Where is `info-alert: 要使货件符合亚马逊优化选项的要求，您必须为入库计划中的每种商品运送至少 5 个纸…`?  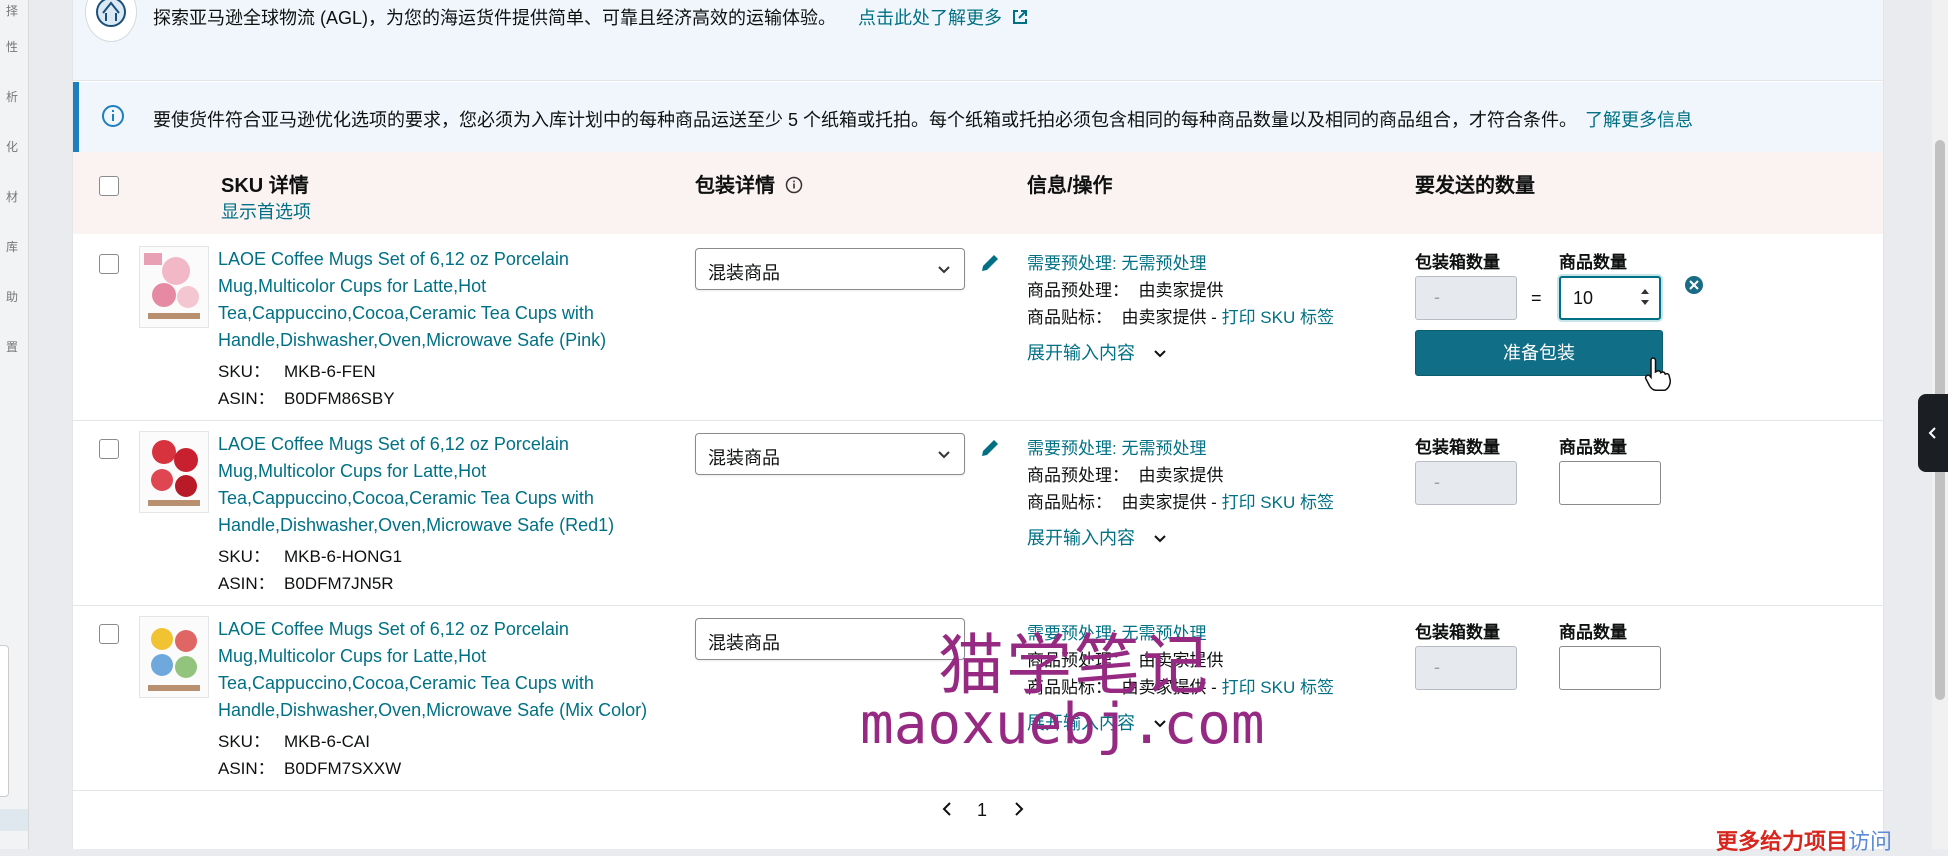
info-alert: 要使货件符合亚马逊优化选项的要求，您必须为入库计划中的每种商品运送至少 5 个纸… is located at coordinates (978, 117).